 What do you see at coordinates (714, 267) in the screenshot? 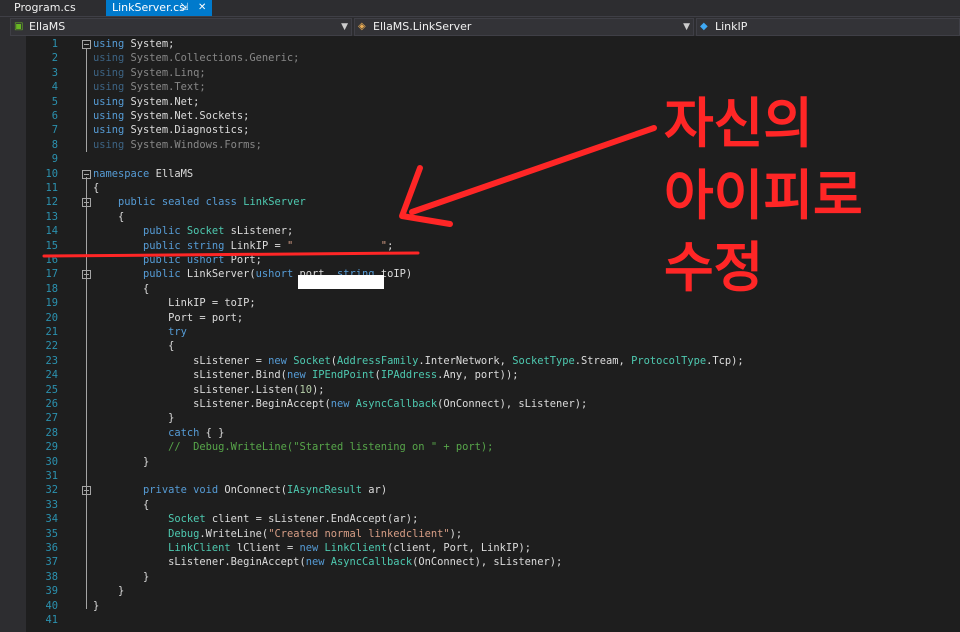
I see `annotation-line: 수정` at bounding box center [714, 267].